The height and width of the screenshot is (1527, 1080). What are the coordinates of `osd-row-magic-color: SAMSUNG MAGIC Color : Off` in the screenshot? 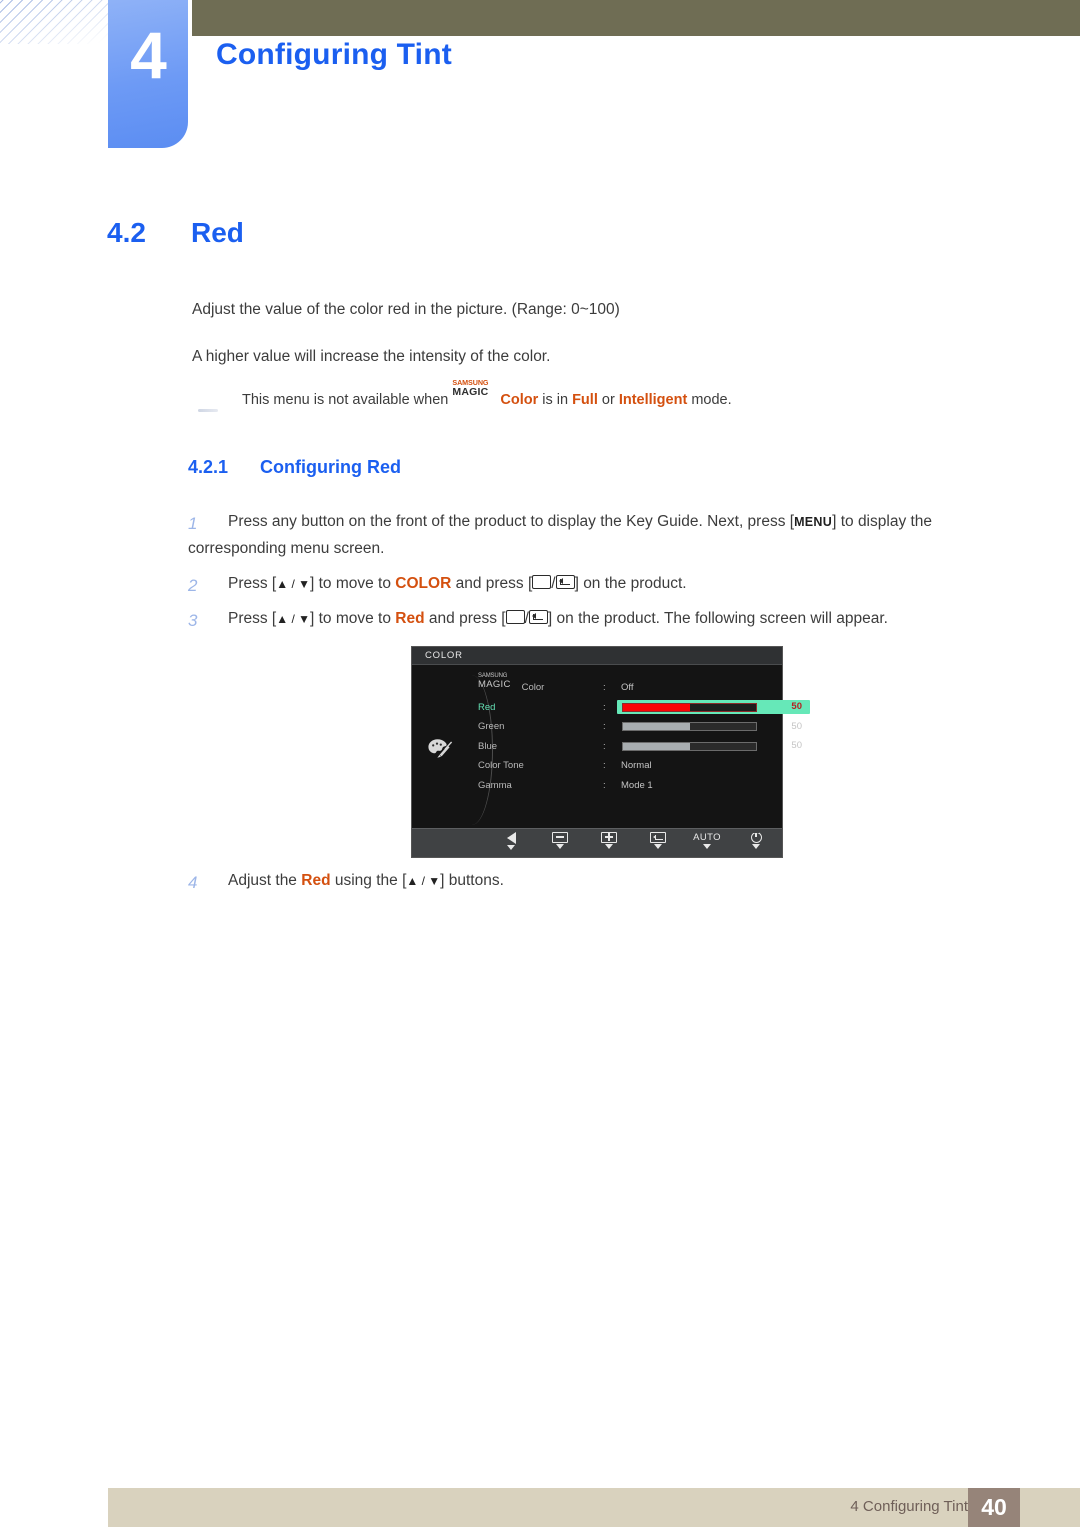 It's located at (628, 685).